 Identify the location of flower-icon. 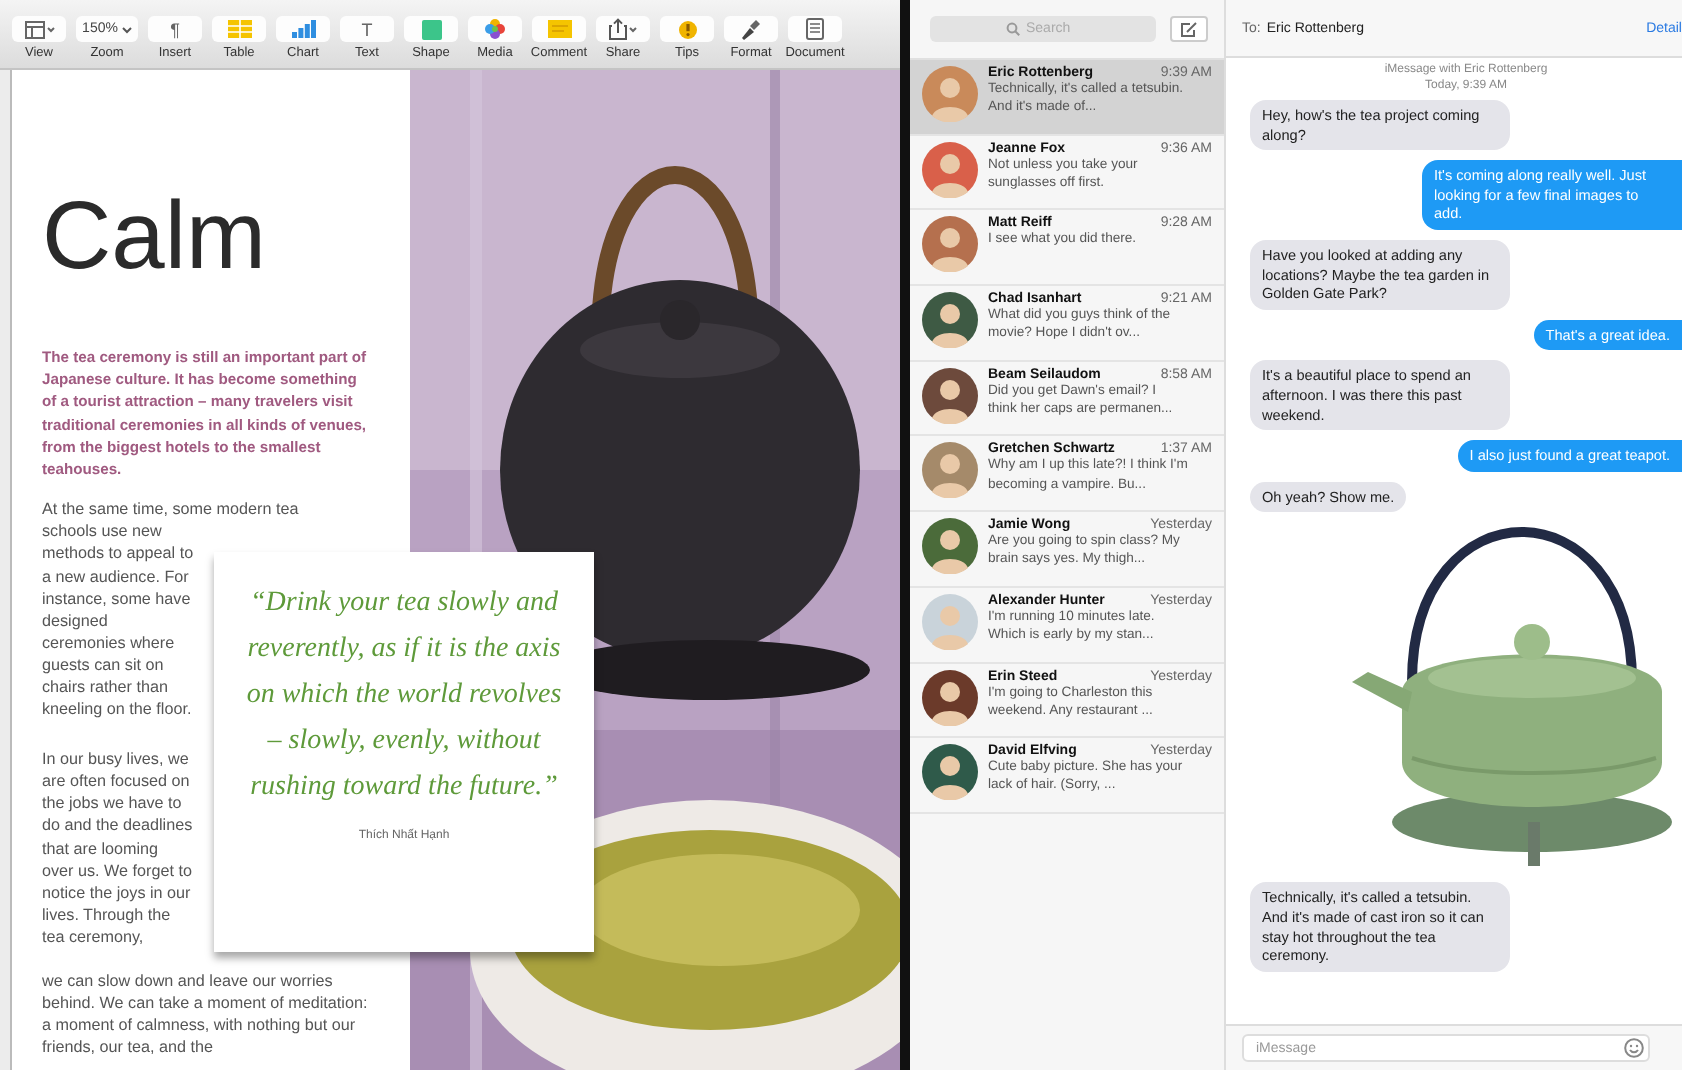
(495, 29).